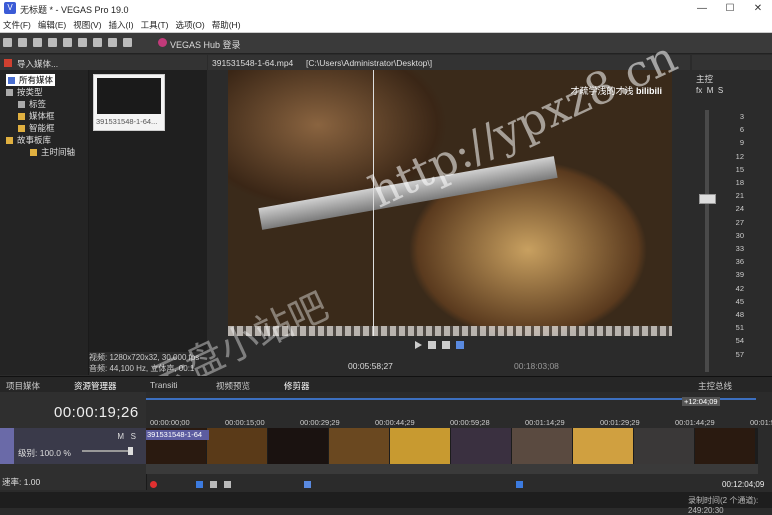  I want to click on clip-name: 391531548-1-64, so click(177, 435).